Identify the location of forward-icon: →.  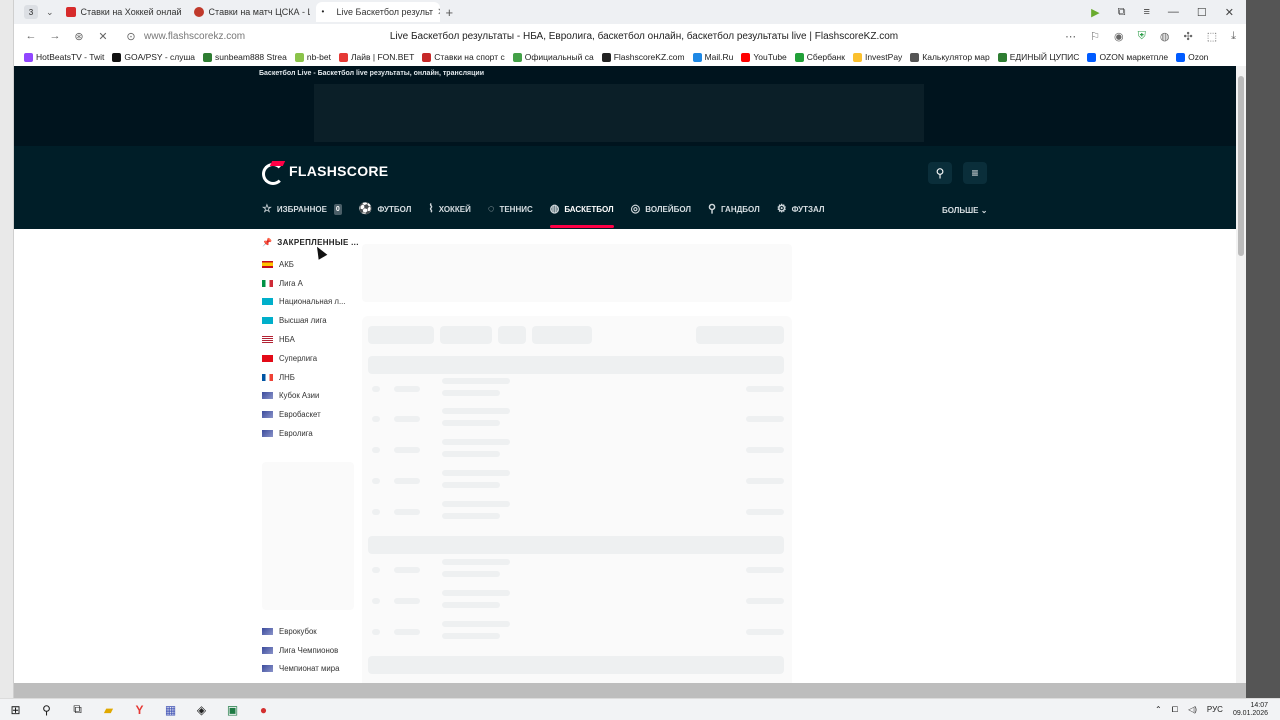
(55, 36).